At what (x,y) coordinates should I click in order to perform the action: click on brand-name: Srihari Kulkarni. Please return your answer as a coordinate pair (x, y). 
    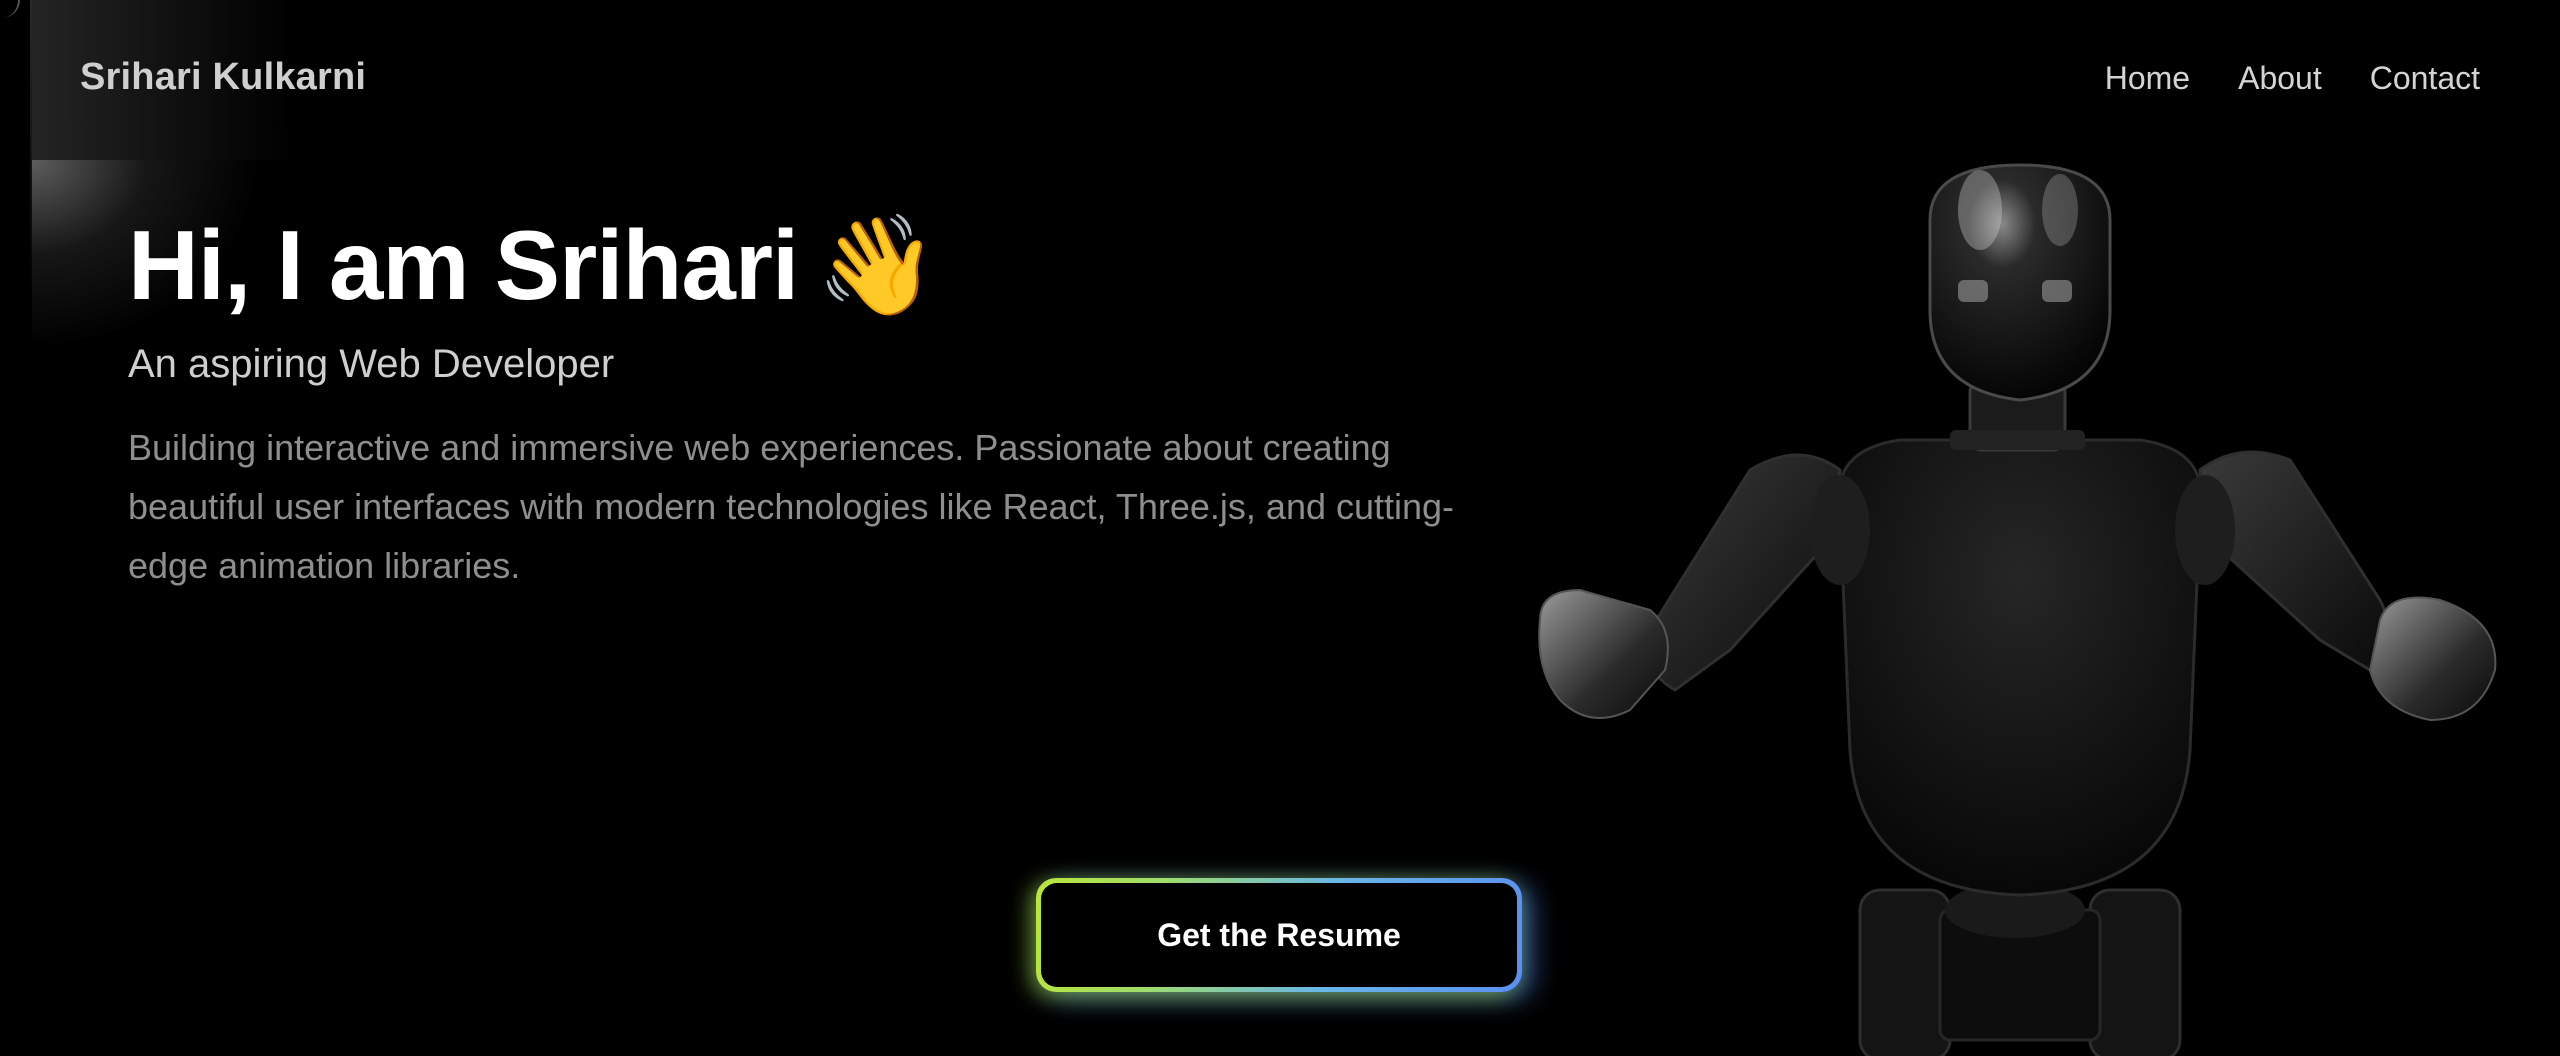
    Looking at the image, I should click on (223, 77).